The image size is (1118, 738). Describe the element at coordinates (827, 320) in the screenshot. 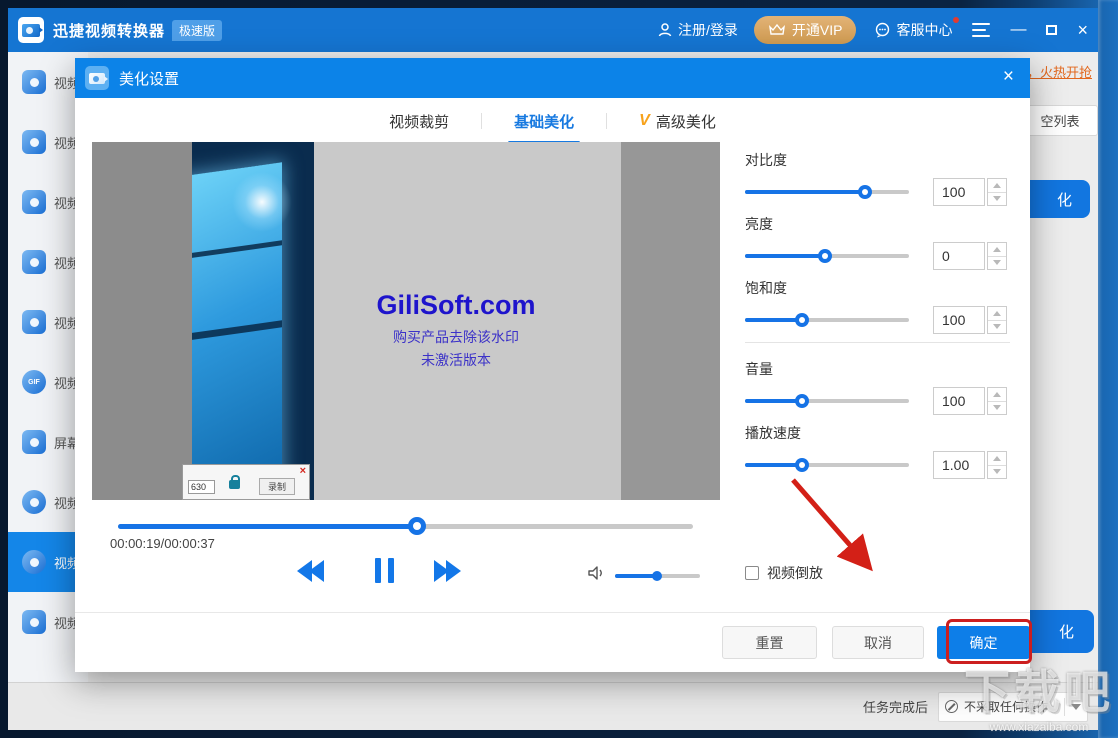

I see `saturation-slider` at that location.